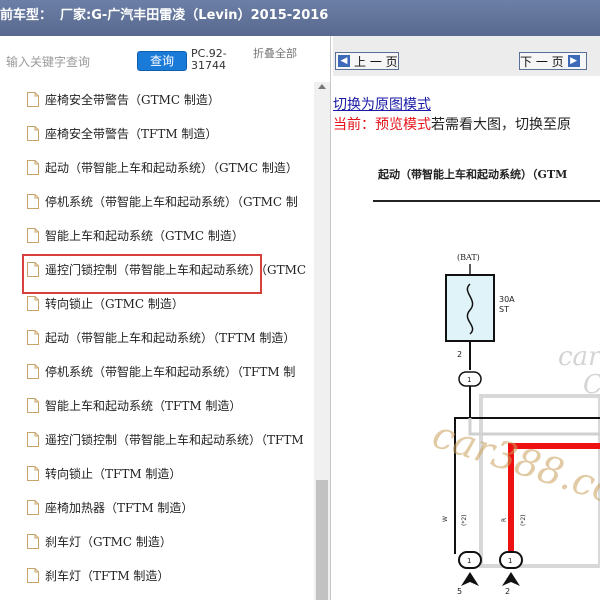 This screenshot has height=600, width=600. I want to click on tree-item: 转向锁止（GTMC 制造）, so click(157, 303).